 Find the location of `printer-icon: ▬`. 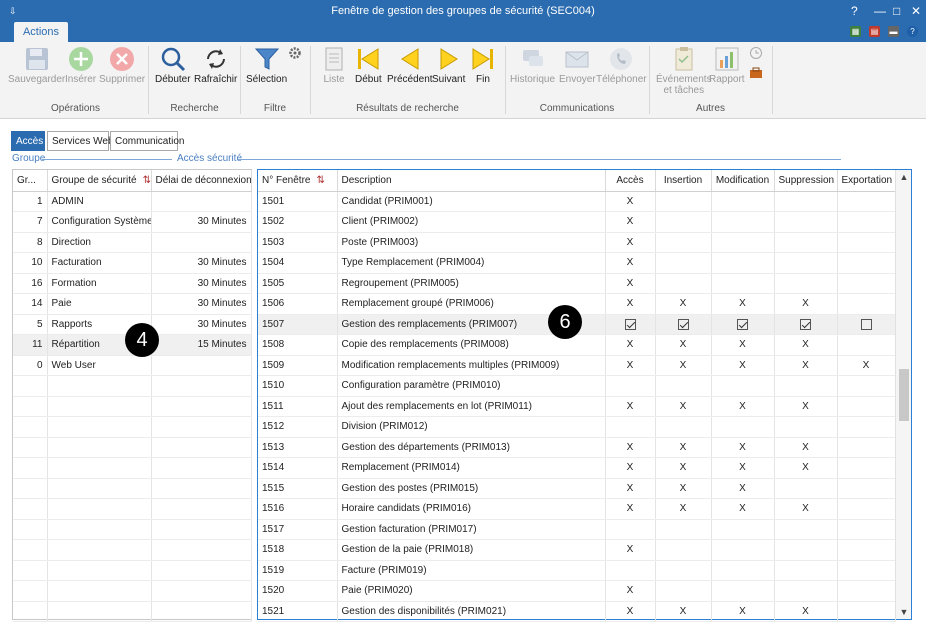

printer-icon: ▬ is located at coordinates (893, 31).